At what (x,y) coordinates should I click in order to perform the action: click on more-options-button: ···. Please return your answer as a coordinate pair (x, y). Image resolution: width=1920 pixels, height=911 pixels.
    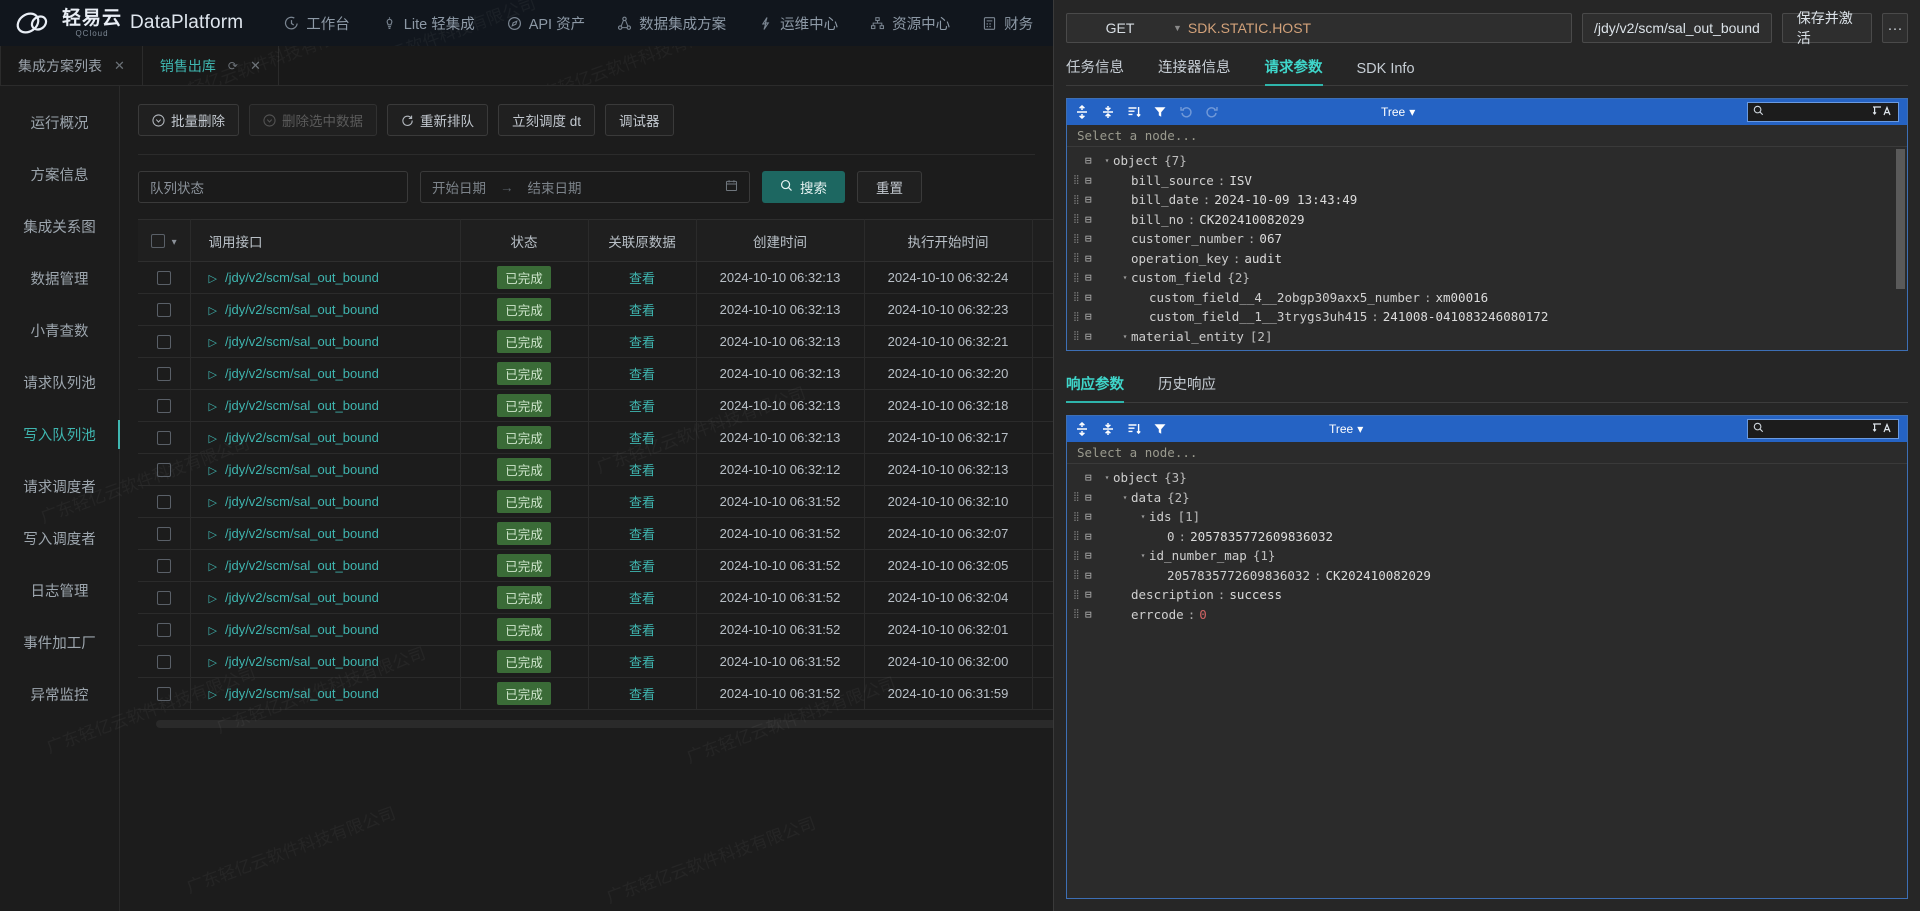
    Looking at the image, I should click on (1894, 28).